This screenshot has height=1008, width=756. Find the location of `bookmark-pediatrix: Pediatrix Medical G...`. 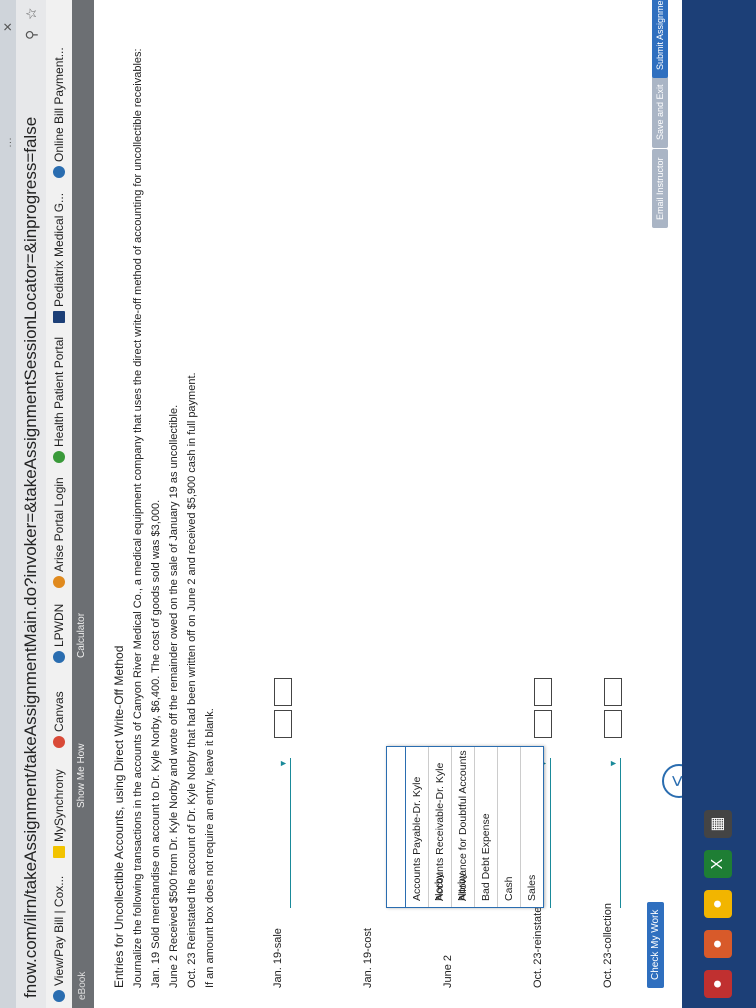

bookmark-pediatrix: Pediatrix Medical G... is located at coordinates (59, 258).